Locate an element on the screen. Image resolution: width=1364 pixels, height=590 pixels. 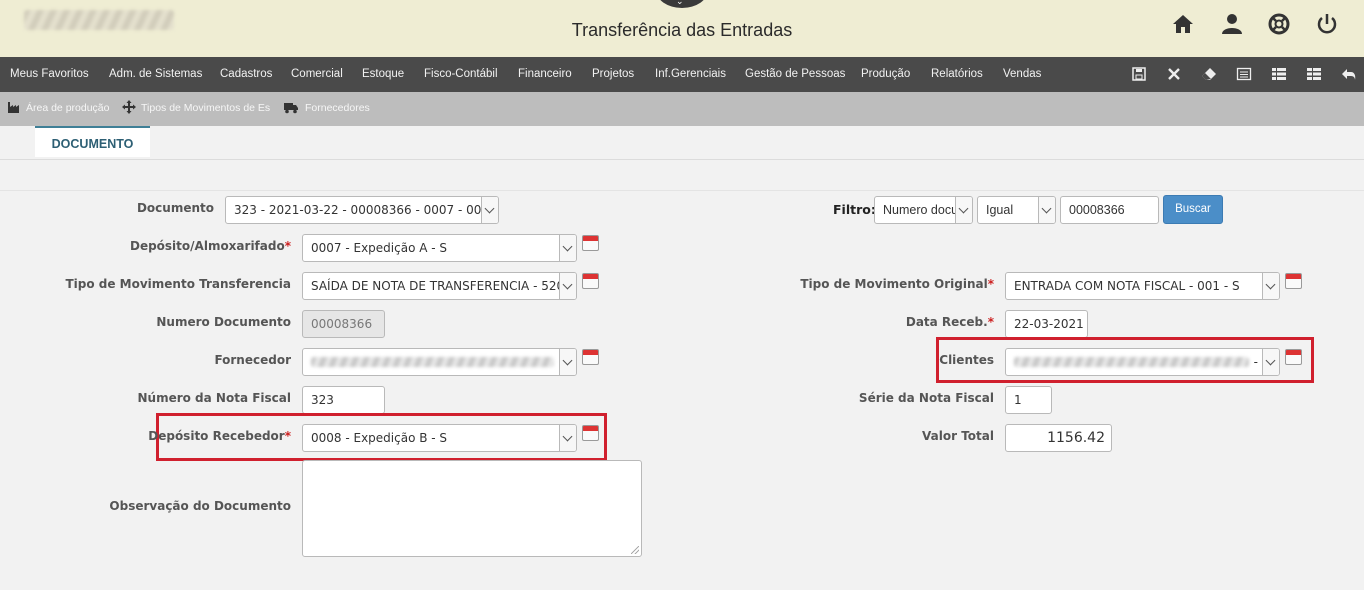
shortcut-area-producao: Área de produção is located at coordinates (67, 108).